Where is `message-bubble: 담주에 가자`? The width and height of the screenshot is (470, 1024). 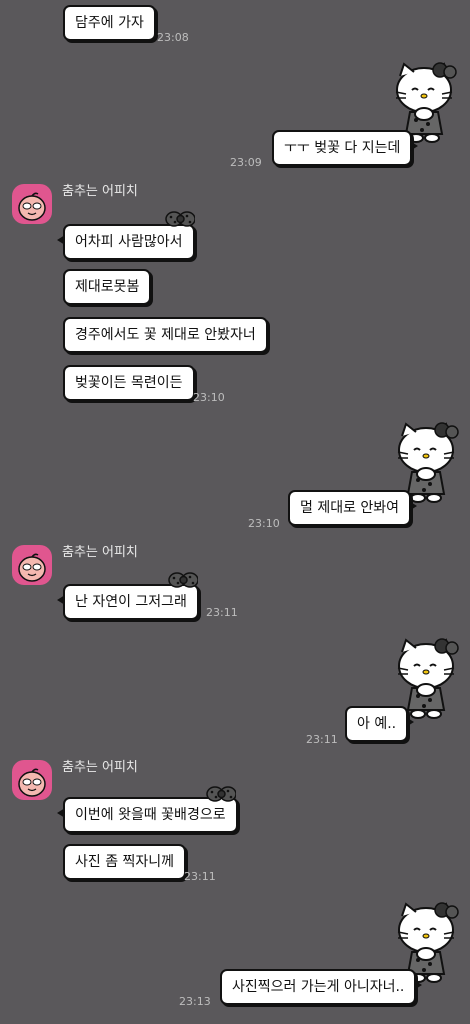 message-bubble: 담주에 가자 is located at coordinates (109, 23).